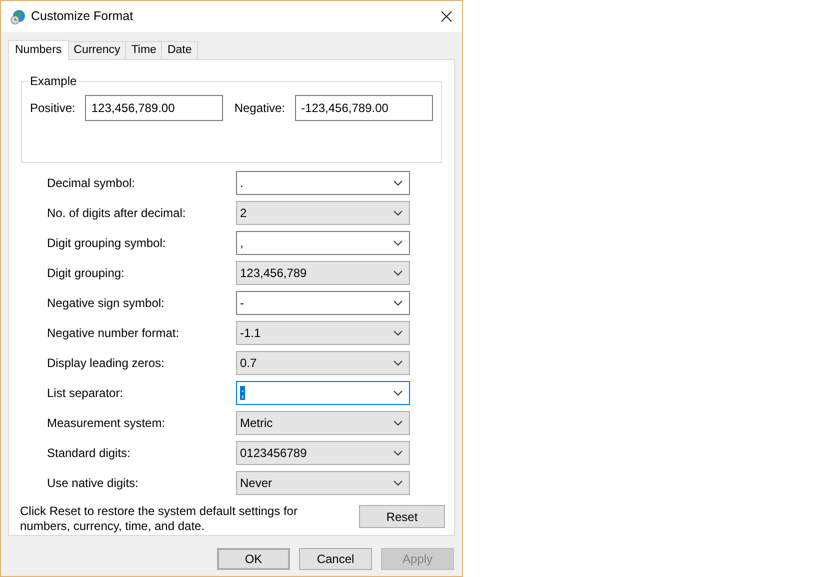  I want to click on dropdown-value: ;, so click(243, 393).